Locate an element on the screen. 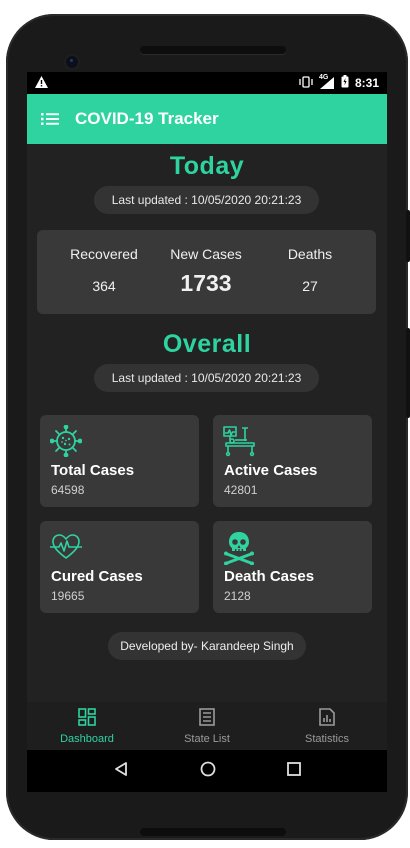  active-cases-value: 42801 is located at coordinates (241, 490).